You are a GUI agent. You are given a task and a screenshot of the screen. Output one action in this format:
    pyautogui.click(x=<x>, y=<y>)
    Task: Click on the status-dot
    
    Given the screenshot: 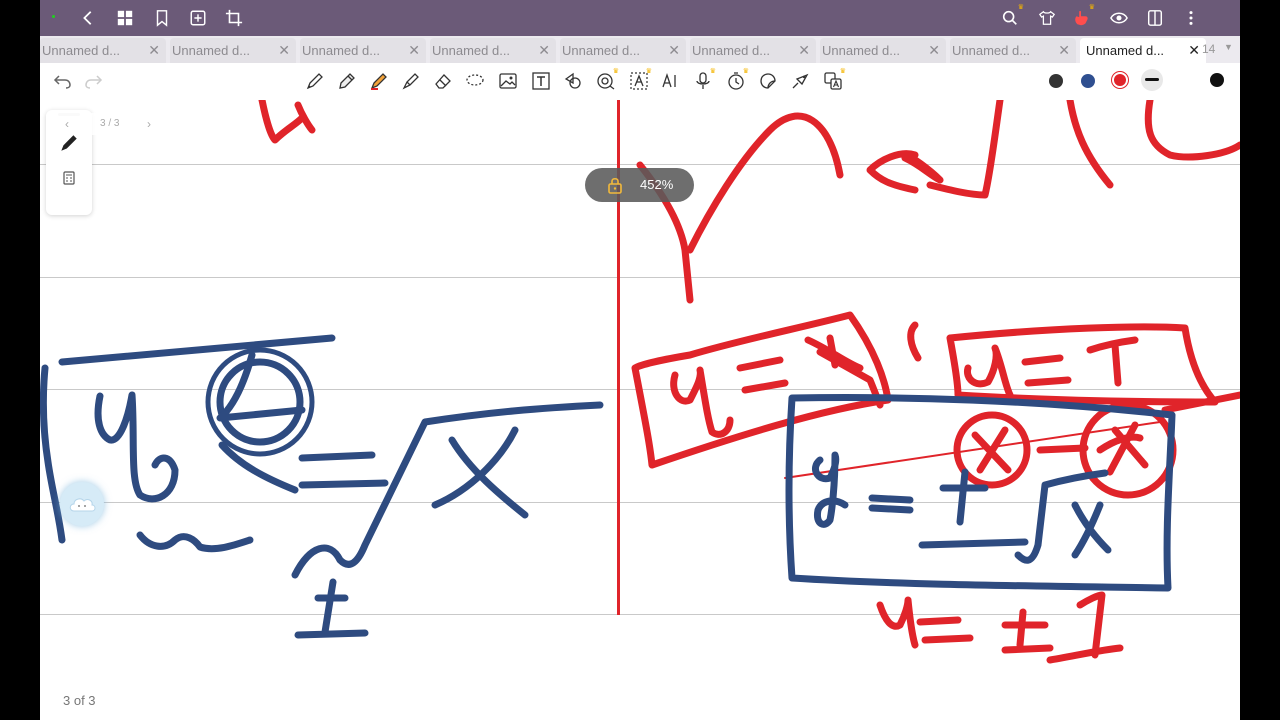 What is the action you would take?
    pyautogui.click(x=53, y=16)
    